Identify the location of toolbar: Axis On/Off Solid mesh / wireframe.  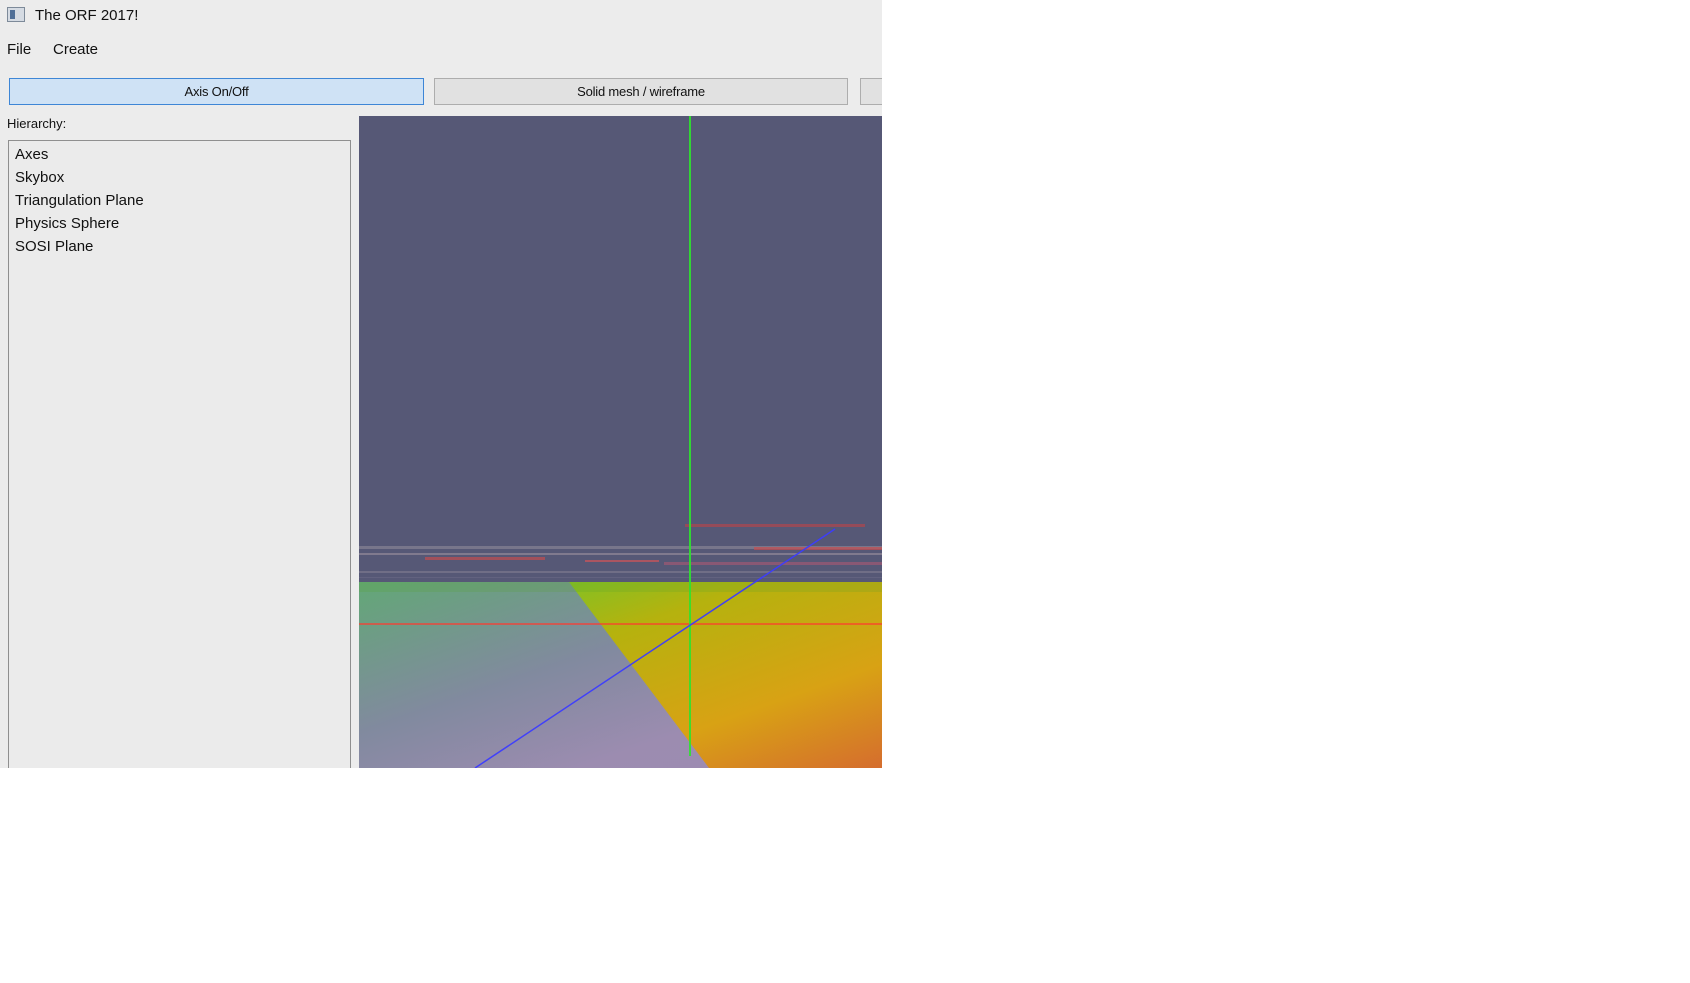
(441, 88).